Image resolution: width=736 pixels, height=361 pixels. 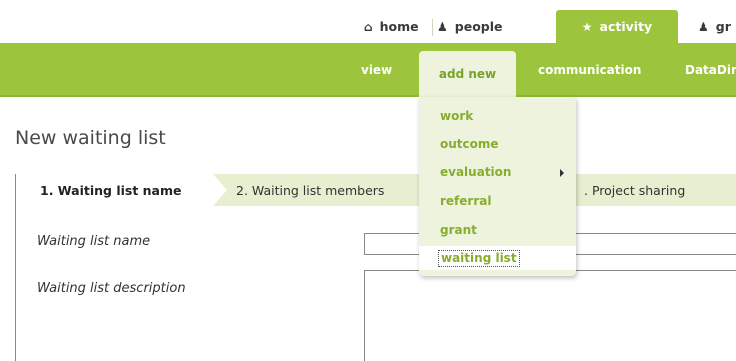 I want to click on top-navigation: ⌂ home ♟ people ★ activity ♟ gr, so click(x=368, y=21).